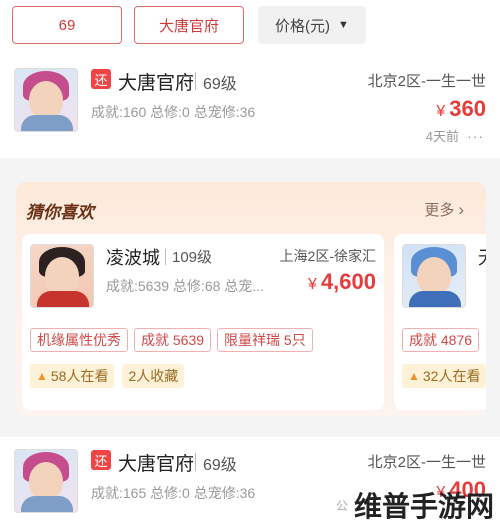 The image size is (500, 527). Describe the element at coordinates (343, 25) in the screenshot. I see `caret-down-icon: ▼` at that location.